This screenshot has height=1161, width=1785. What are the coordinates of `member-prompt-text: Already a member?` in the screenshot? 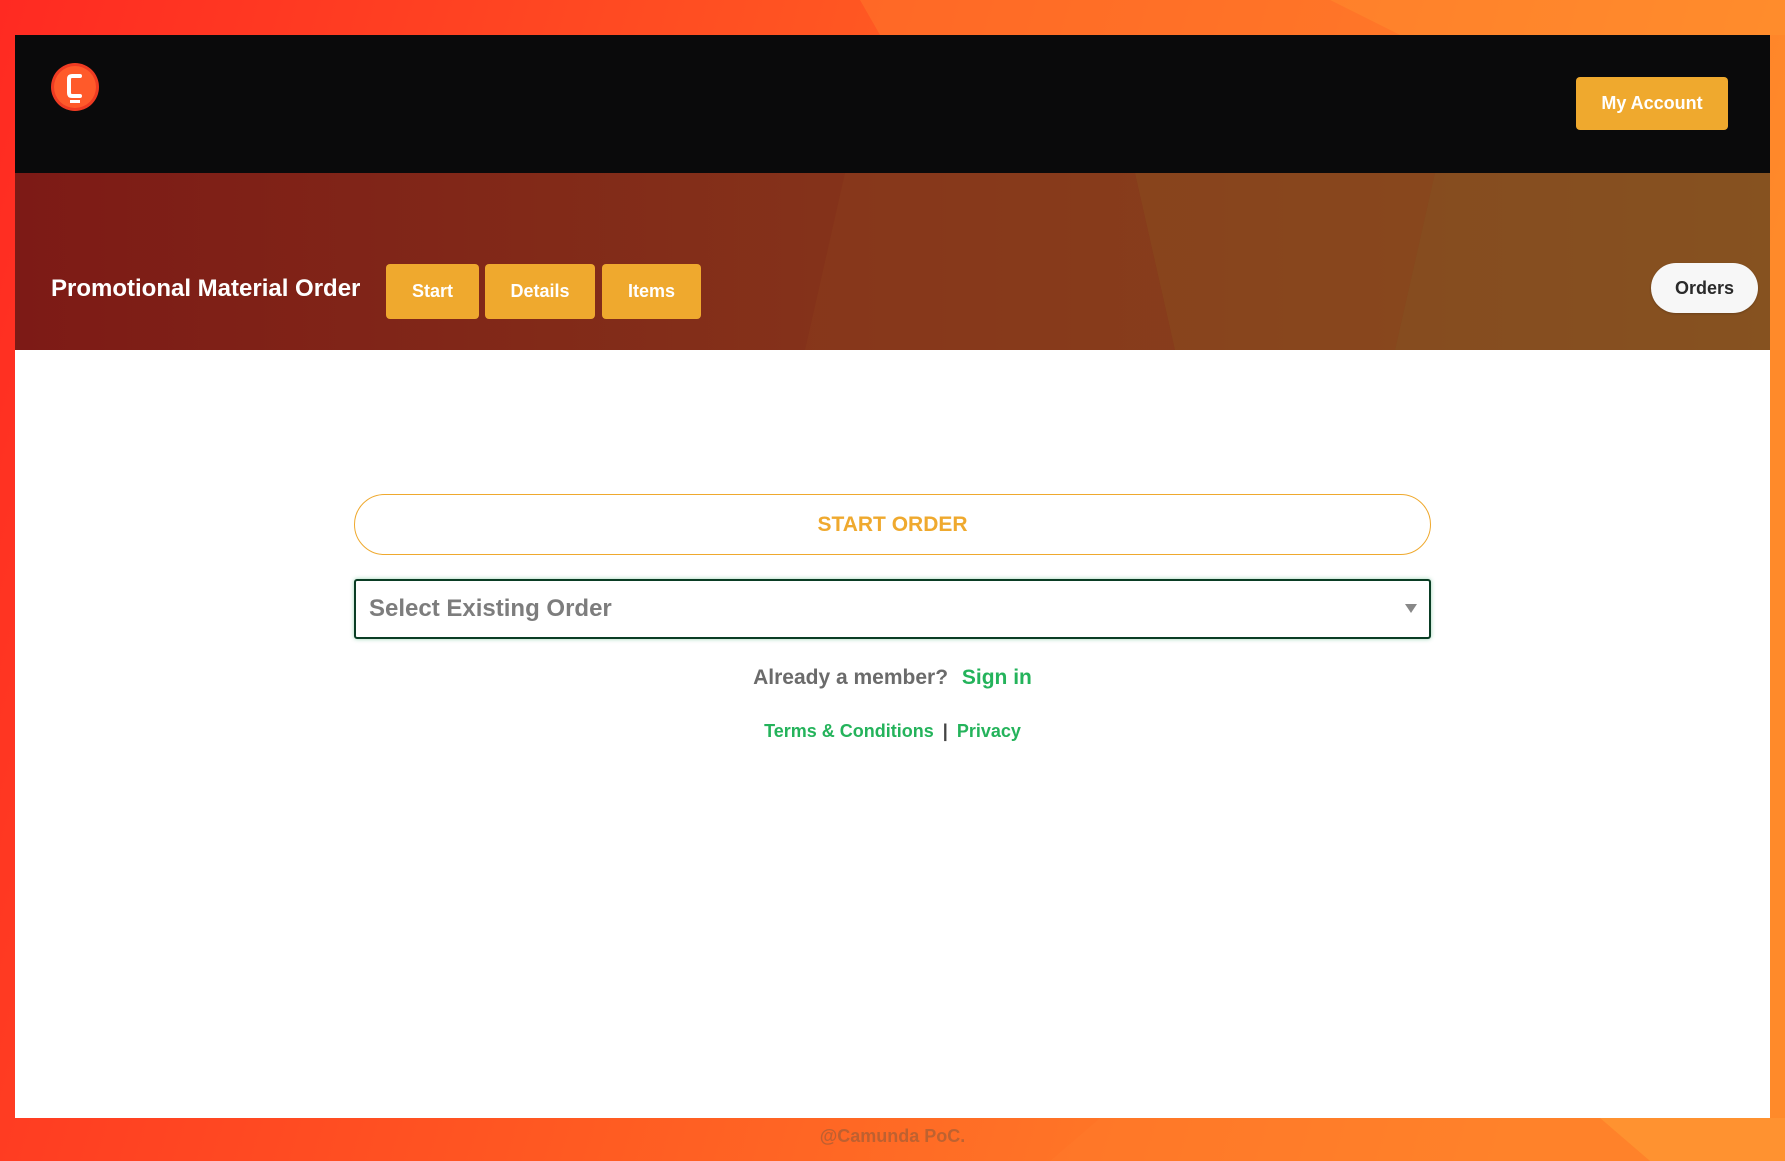 It's located at (851, 677).